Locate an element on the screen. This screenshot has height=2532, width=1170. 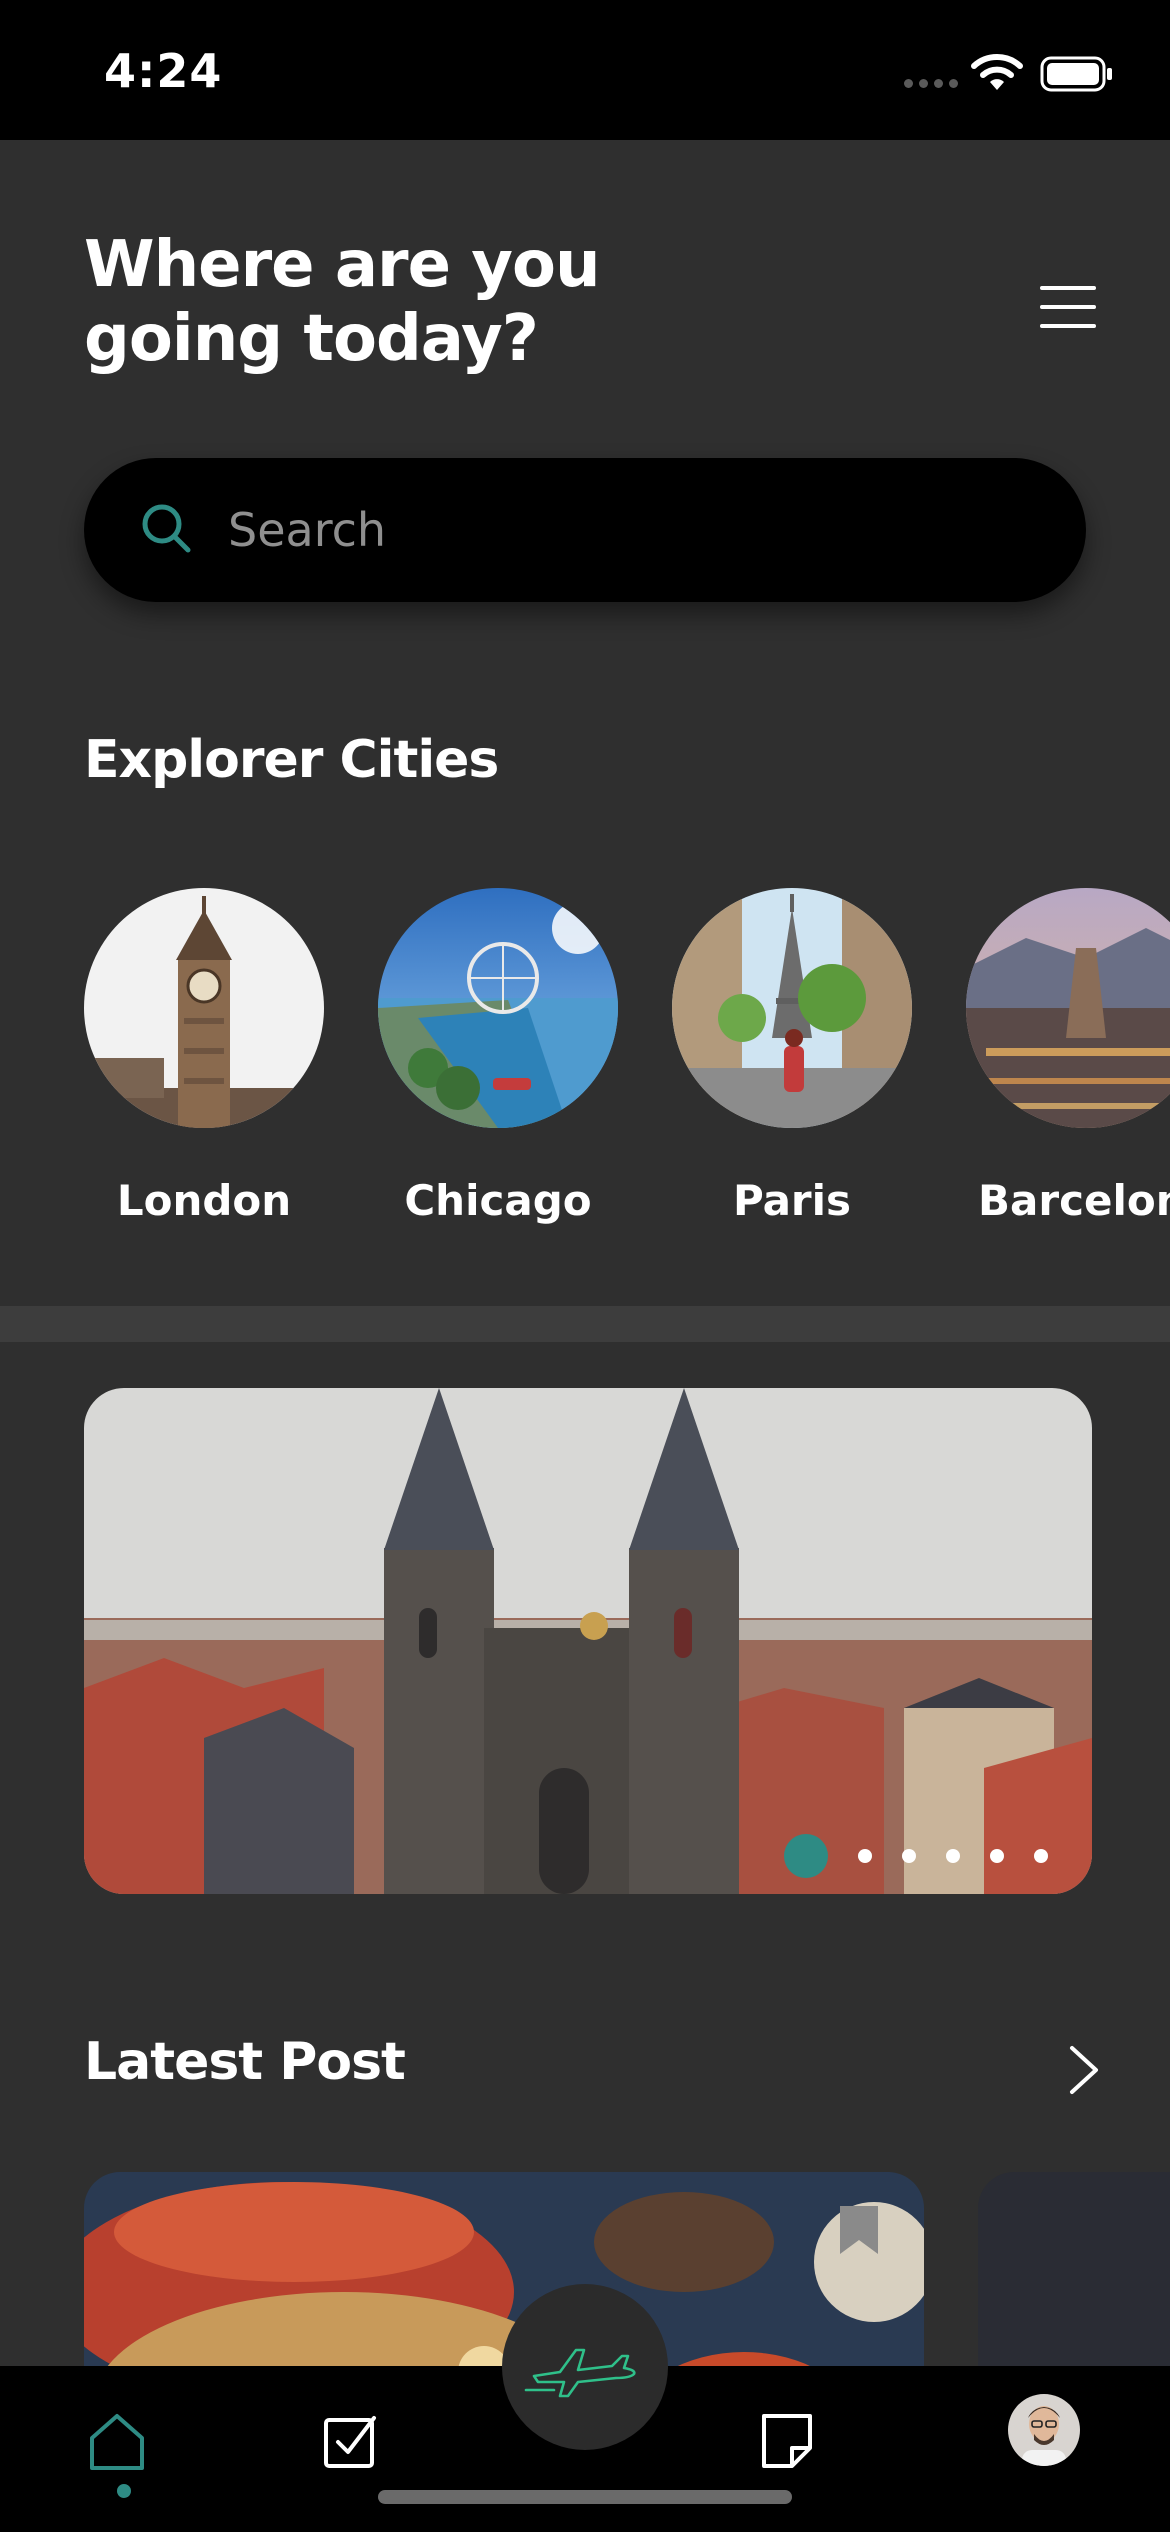
book-flight-button is located at coordinates (585, 2367).